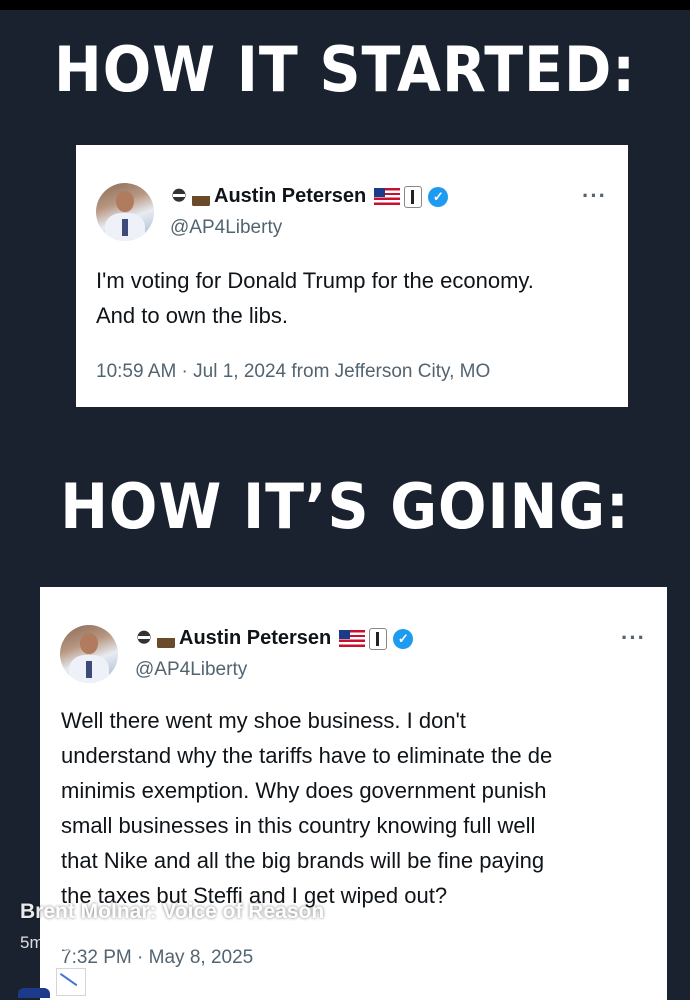 This screenshot has width=690, height=1000. Describe the element at coordinates (157, 958) in the screenshot. I see `tweet-timestamp: 7:32 PM · May 8, 2025` at that location.